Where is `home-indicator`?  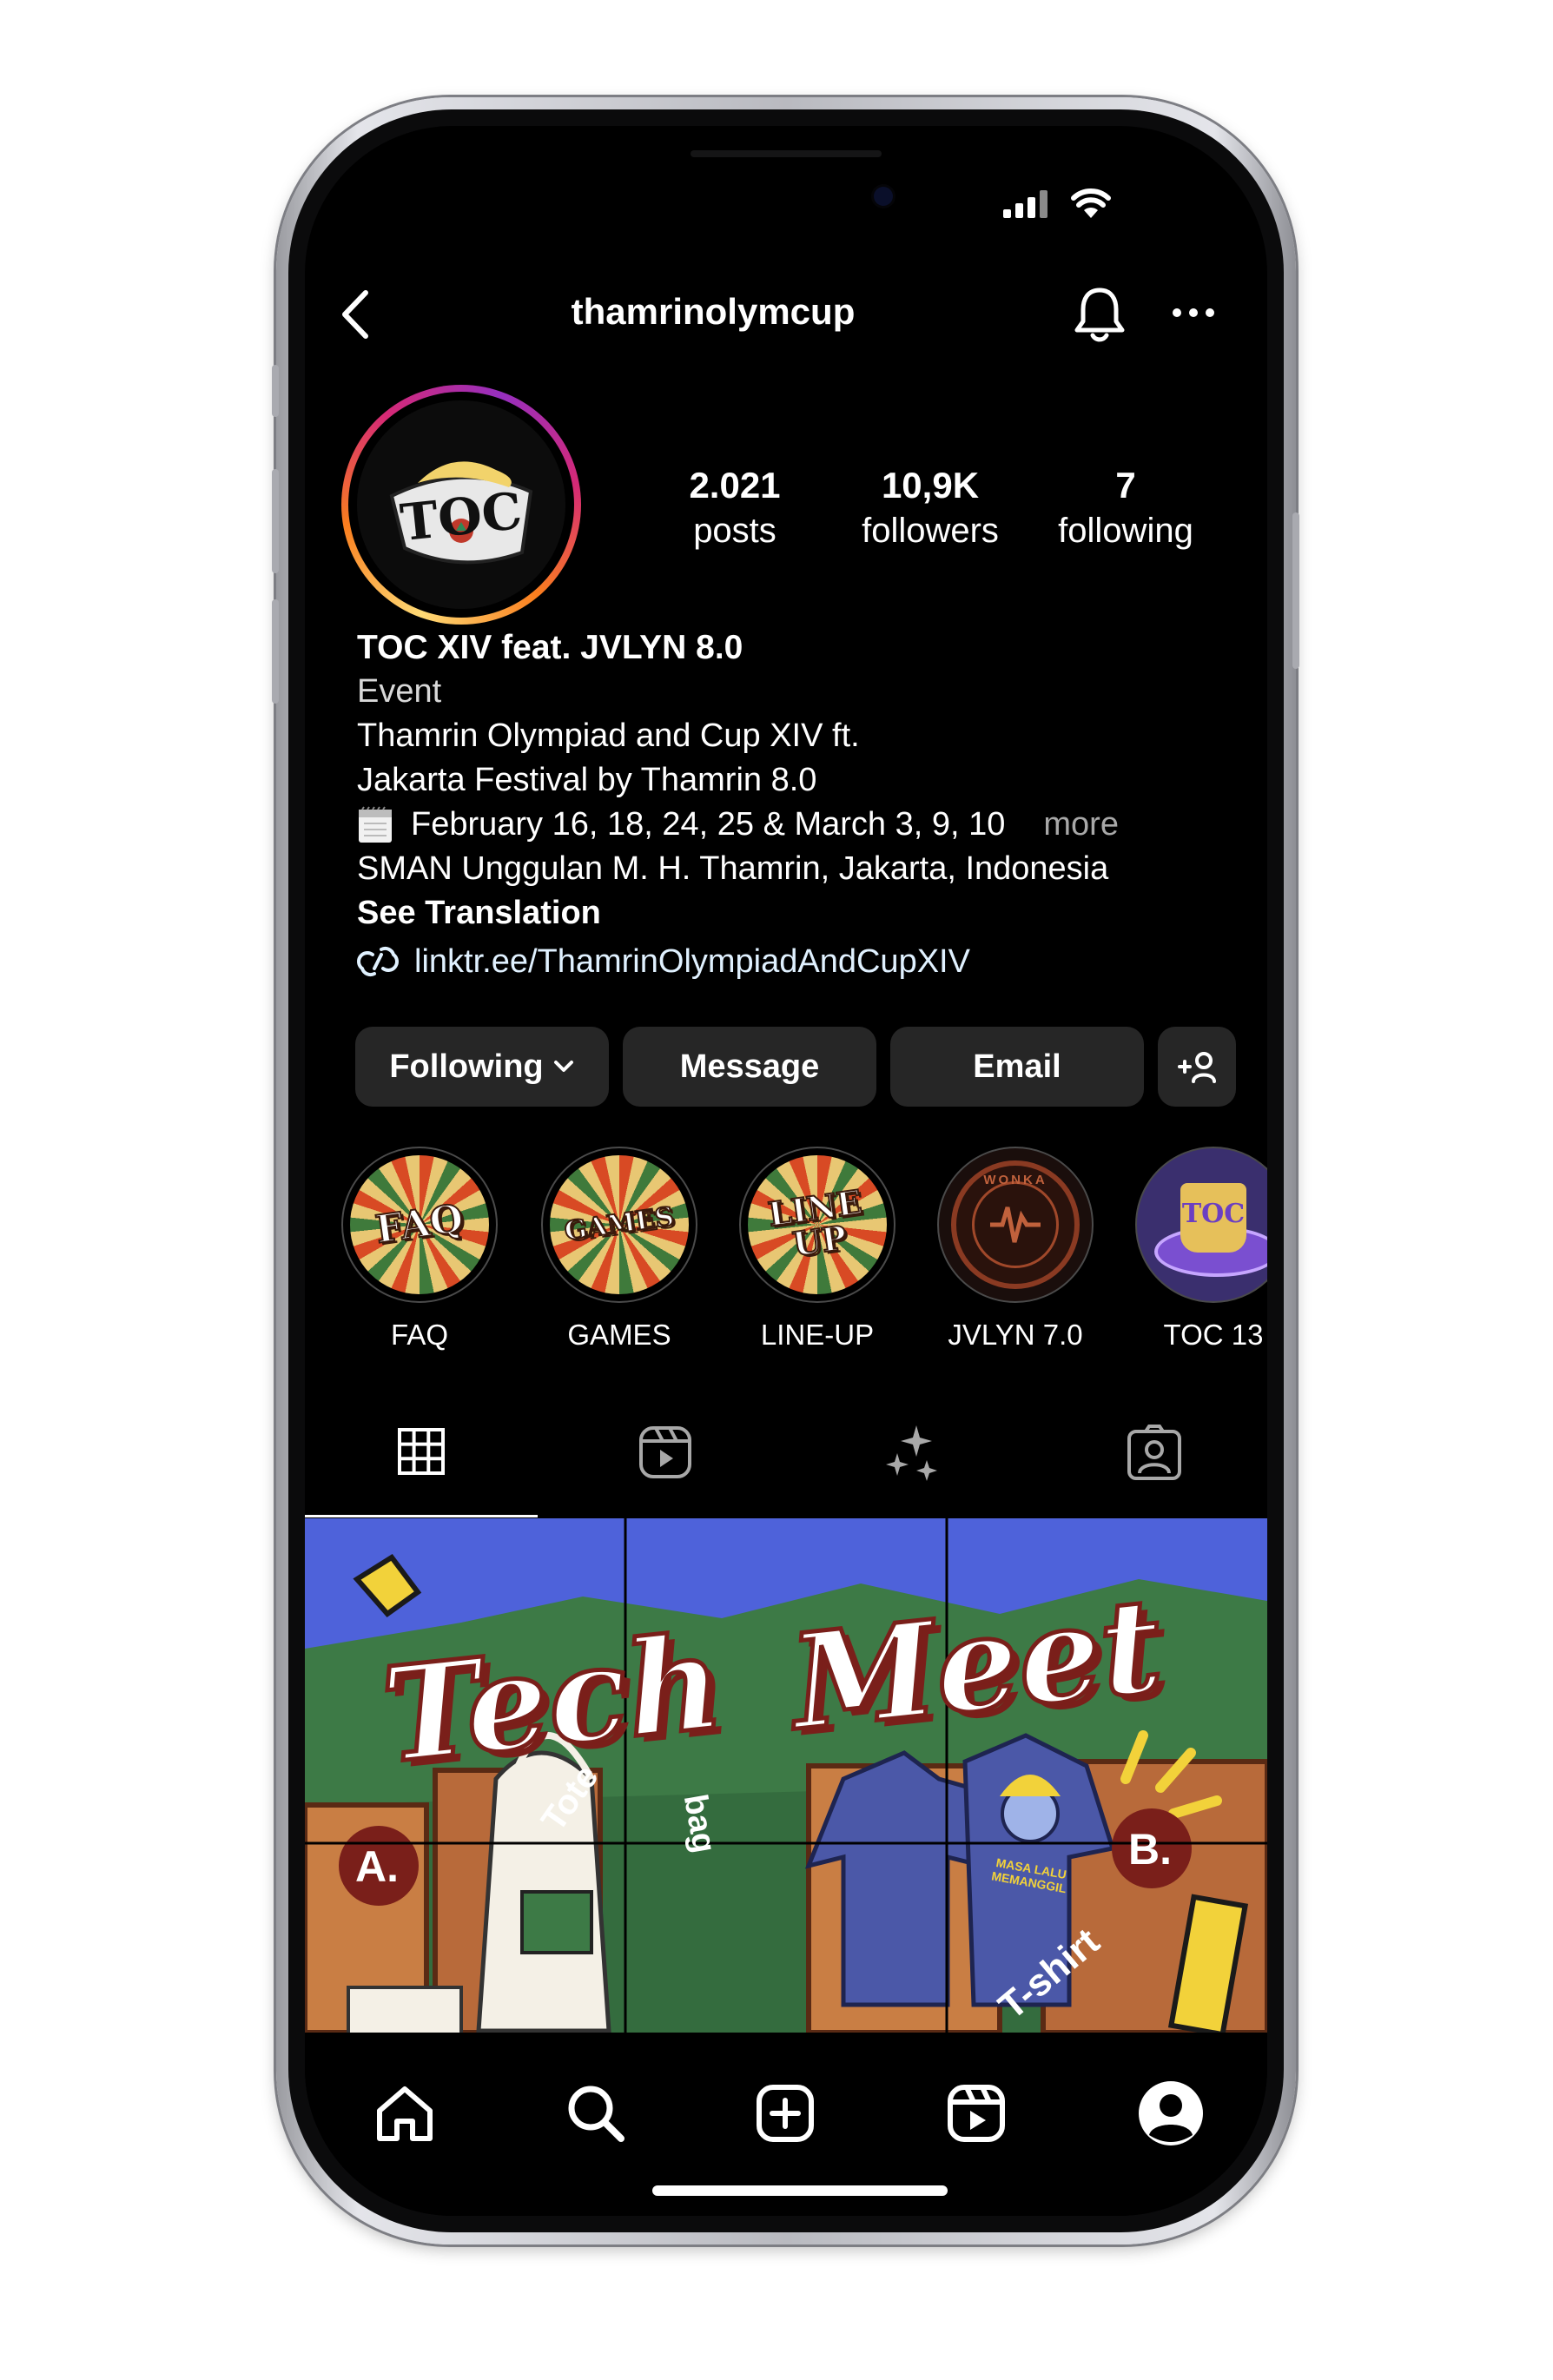 home-indicator is located at coordinates (800, 2190).